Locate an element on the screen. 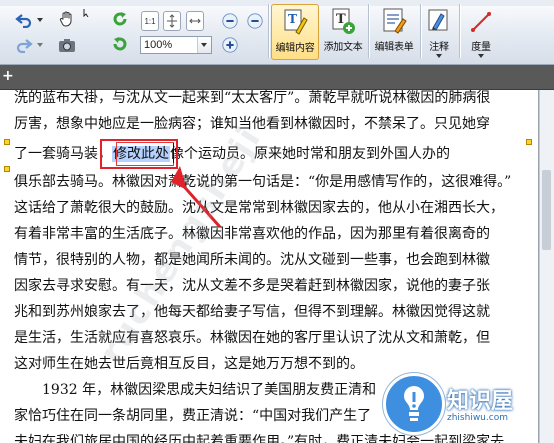  text-segment: 像个运动员。原来她时常和朋友到外国人办的 is located at coordinates (310, 154).